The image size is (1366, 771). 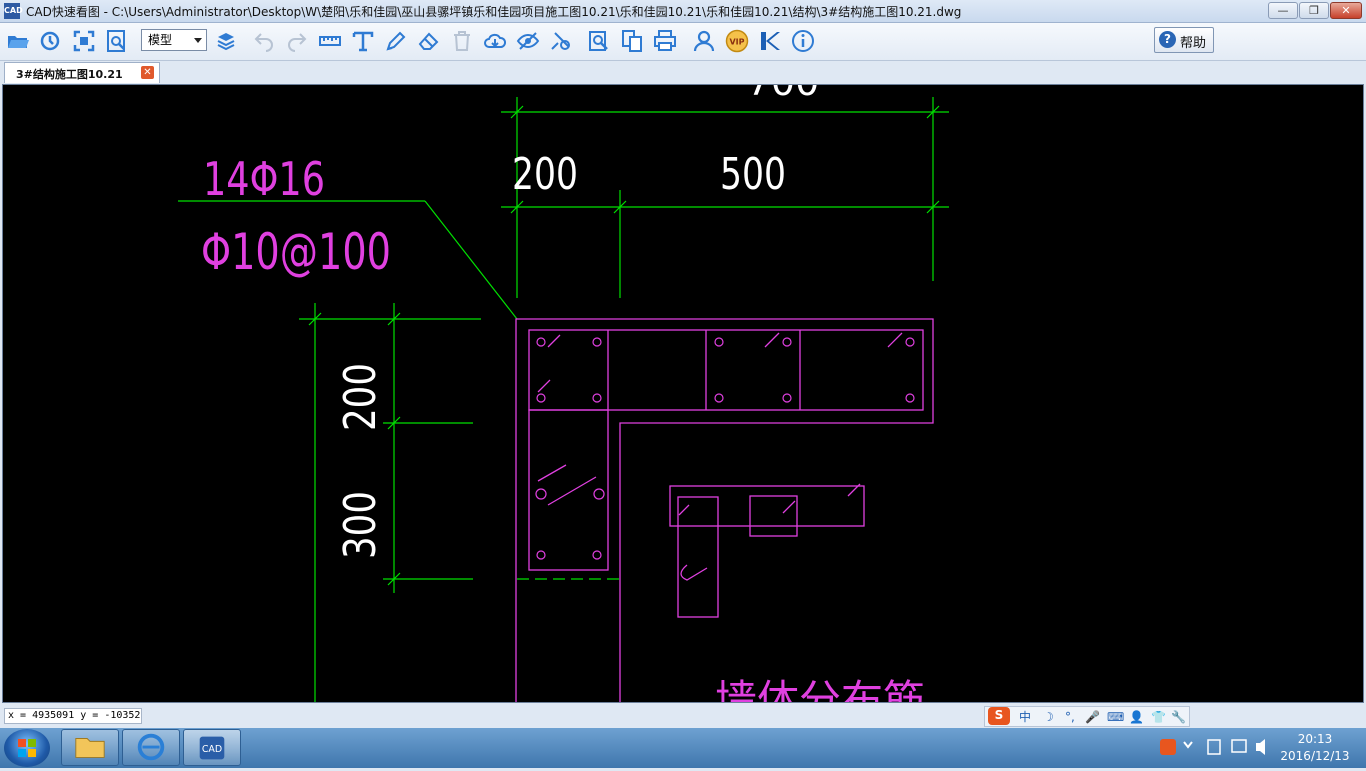 What do you see at coordinates (999, 716) in the screenshot?
I see `sogou-icon: S` at bounding box center [999, 716].